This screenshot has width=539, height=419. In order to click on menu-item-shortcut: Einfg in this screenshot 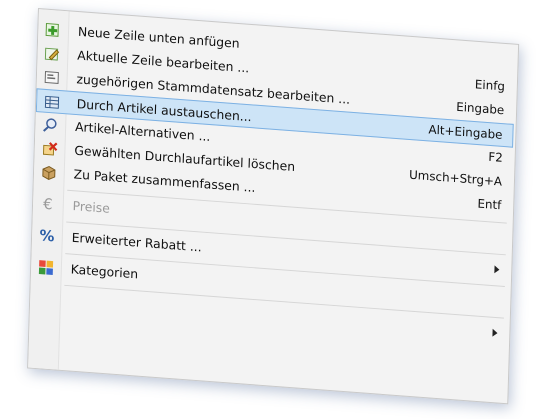, I will do `click(490, 85)`.